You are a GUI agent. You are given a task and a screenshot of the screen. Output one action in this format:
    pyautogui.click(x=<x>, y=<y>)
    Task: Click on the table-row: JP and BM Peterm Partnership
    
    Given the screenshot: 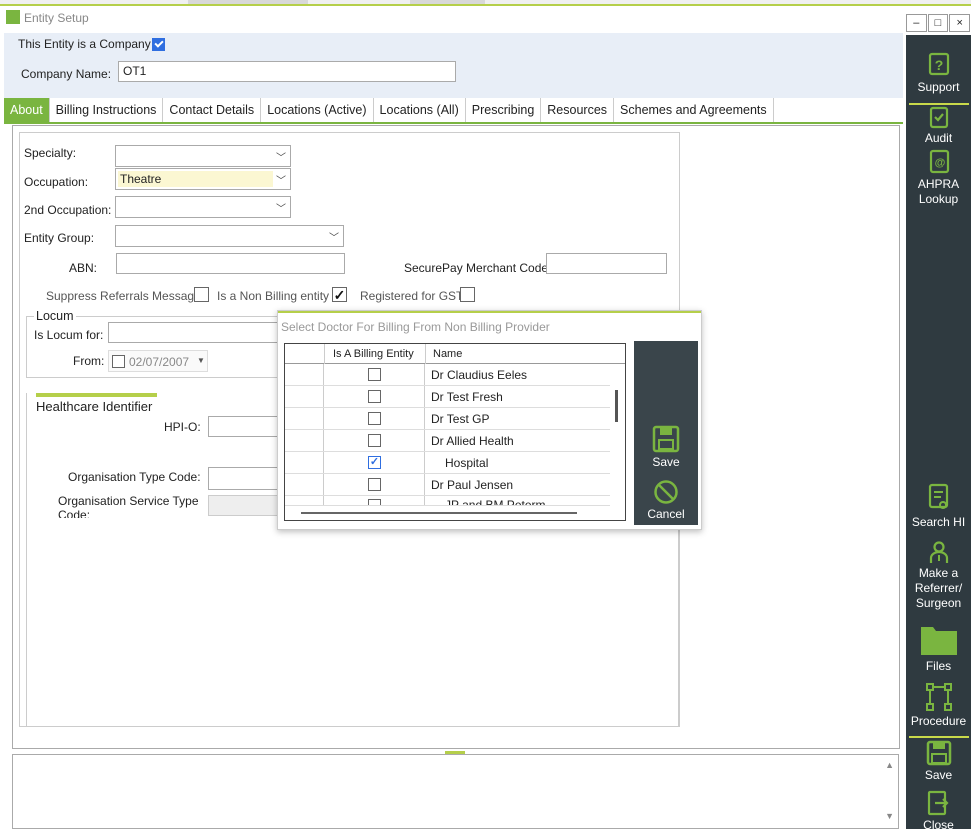 What is the action you would take?
    pyautogui.click(x=447, y=501)
    